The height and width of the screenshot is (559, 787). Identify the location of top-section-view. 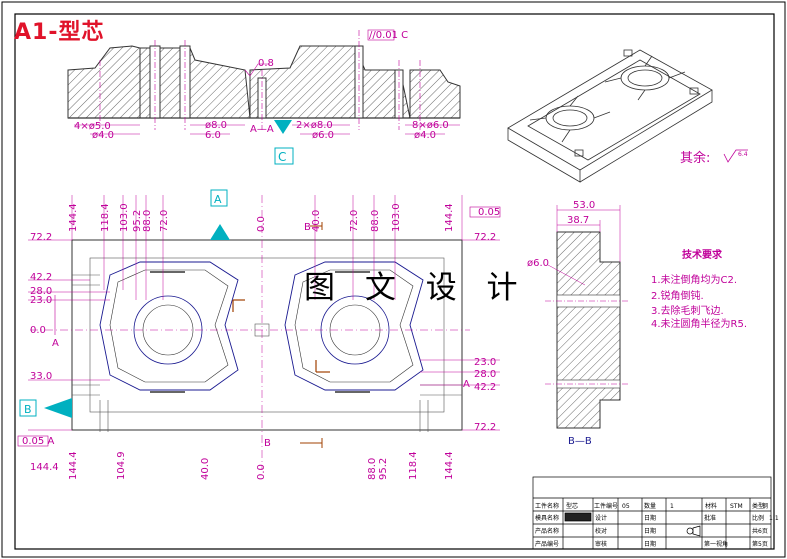
(264, 97).